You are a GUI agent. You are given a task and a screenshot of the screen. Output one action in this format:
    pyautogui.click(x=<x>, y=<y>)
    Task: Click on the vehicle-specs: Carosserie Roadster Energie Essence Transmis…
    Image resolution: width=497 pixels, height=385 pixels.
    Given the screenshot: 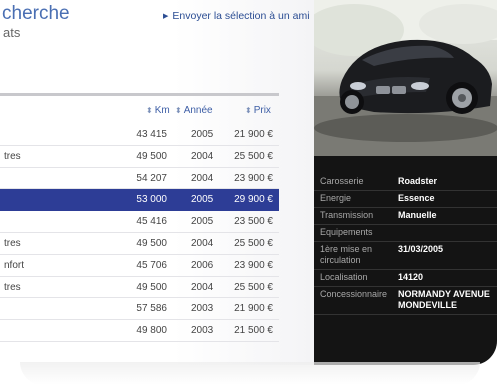 What is the action you would take?
    pyautogui.click(x=405, y=244)
    